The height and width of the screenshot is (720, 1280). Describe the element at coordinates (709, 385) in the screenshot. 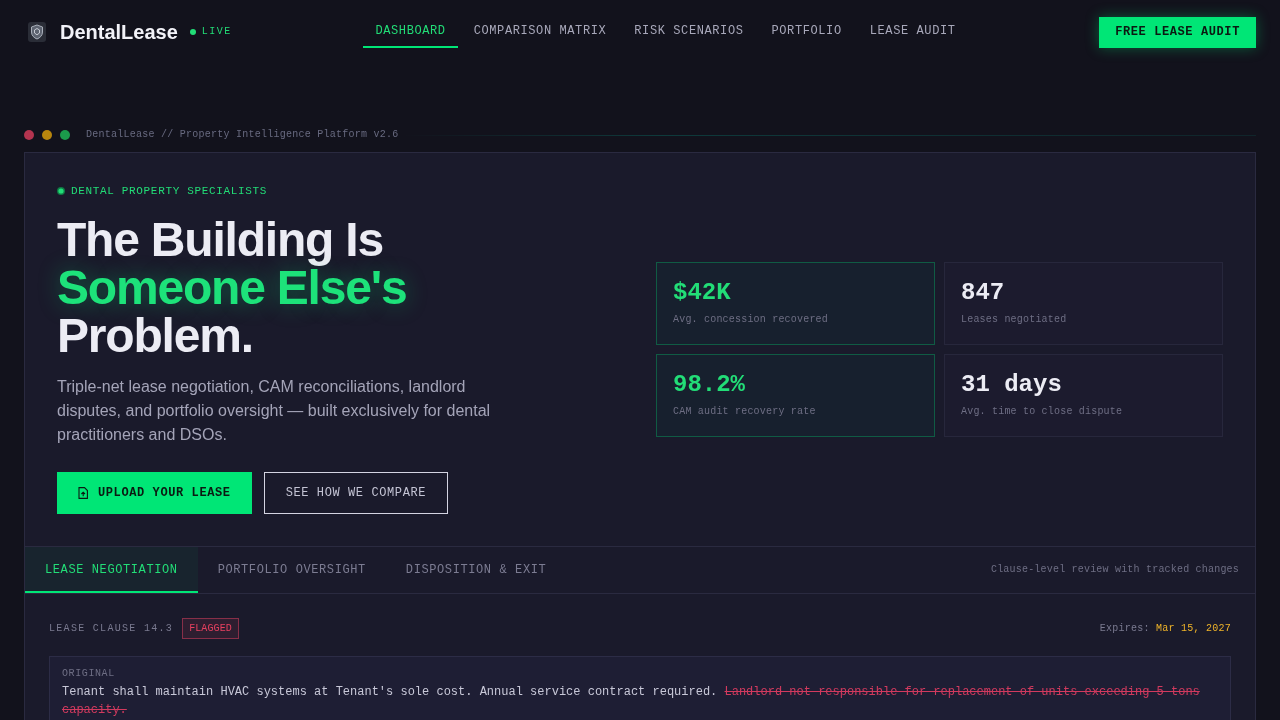

I see `stat-value: 98.2%` at that location.